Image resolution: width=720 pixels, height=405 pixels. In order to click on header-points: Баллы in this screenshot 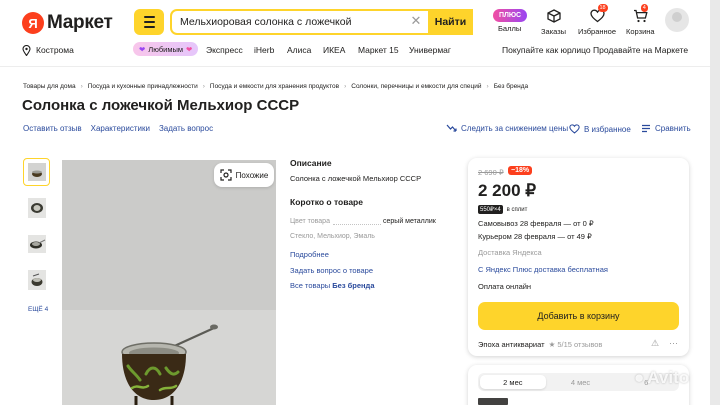, I will do `click(509, 28)`.